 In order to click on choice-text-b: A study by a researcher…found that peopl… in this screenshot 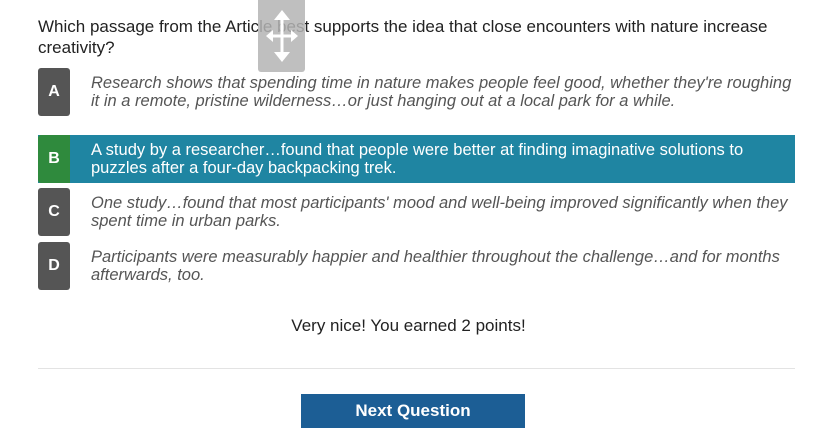, I will do `click(417, 159)`.